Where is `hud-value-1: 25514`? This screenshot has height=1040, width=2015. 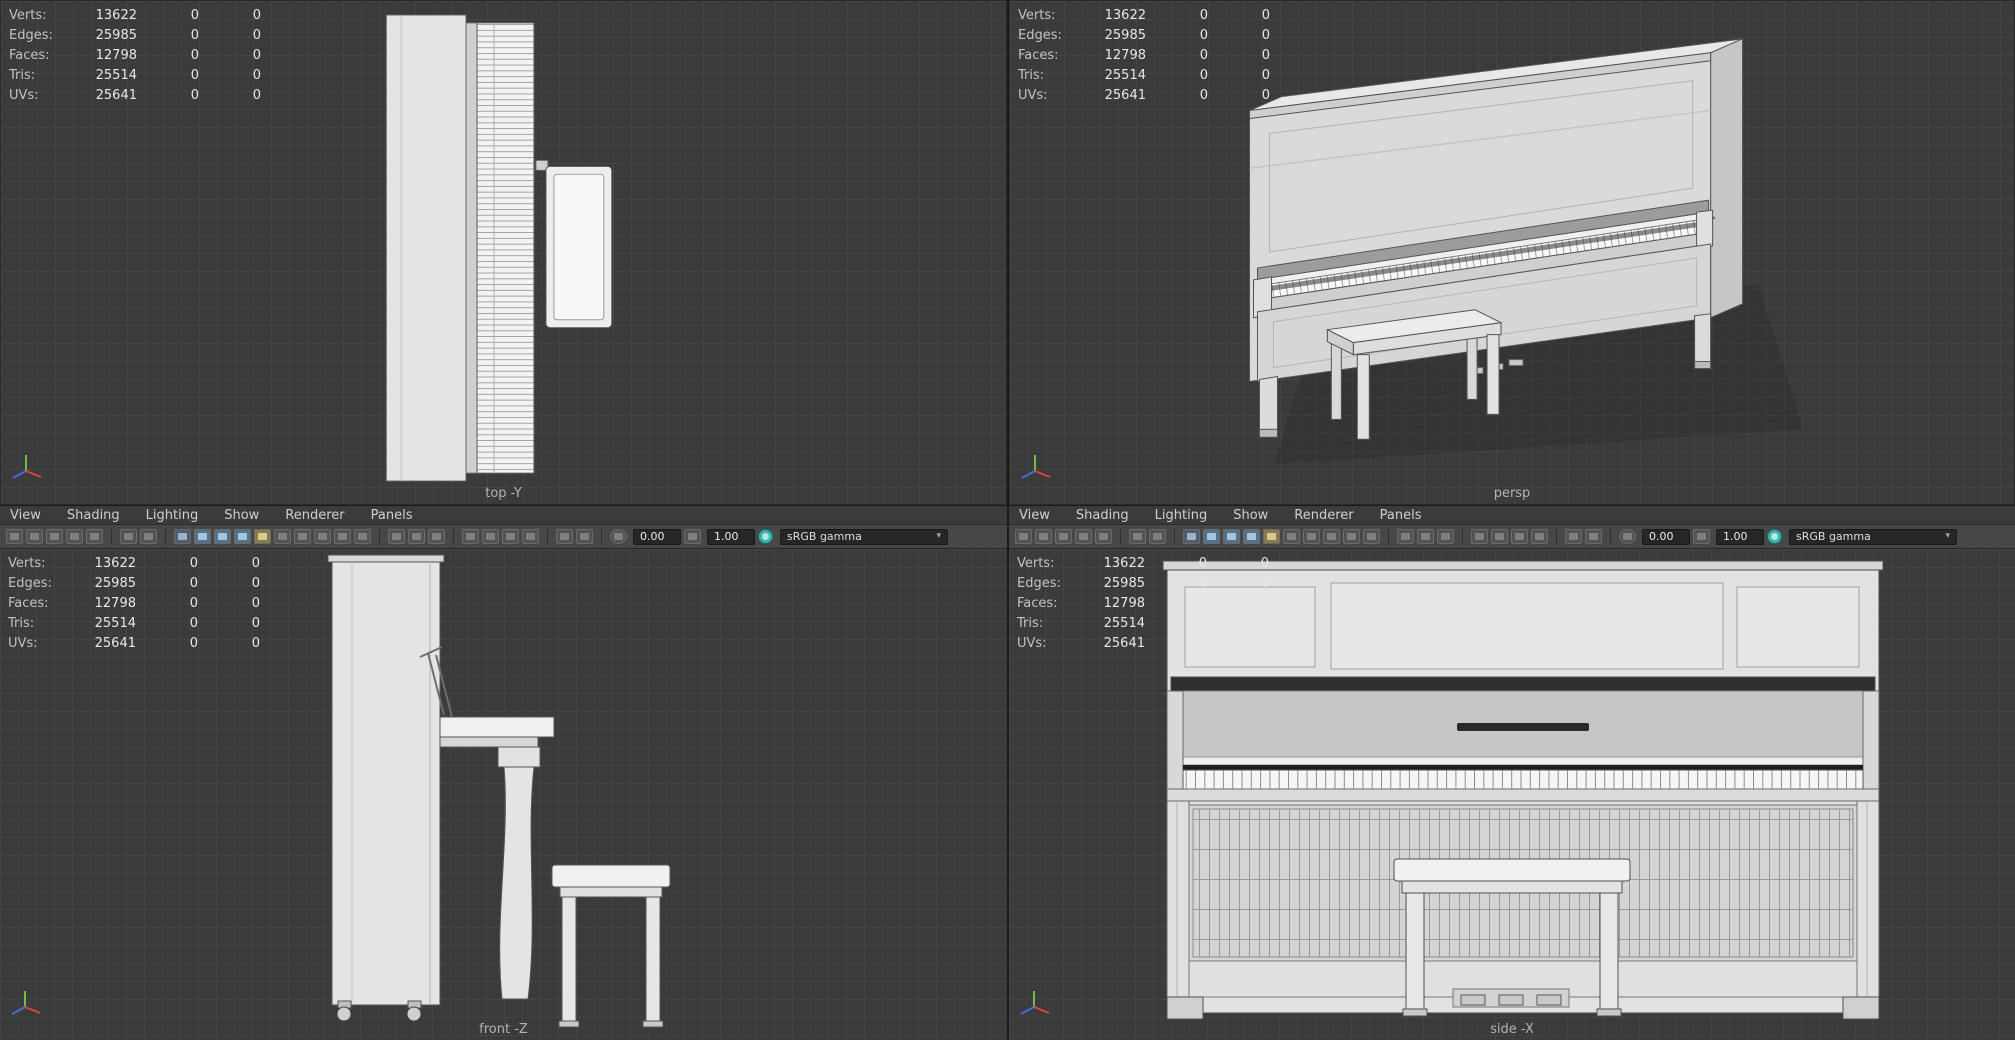 hud-value-1: 25514 is located at coordinates (116, 75).